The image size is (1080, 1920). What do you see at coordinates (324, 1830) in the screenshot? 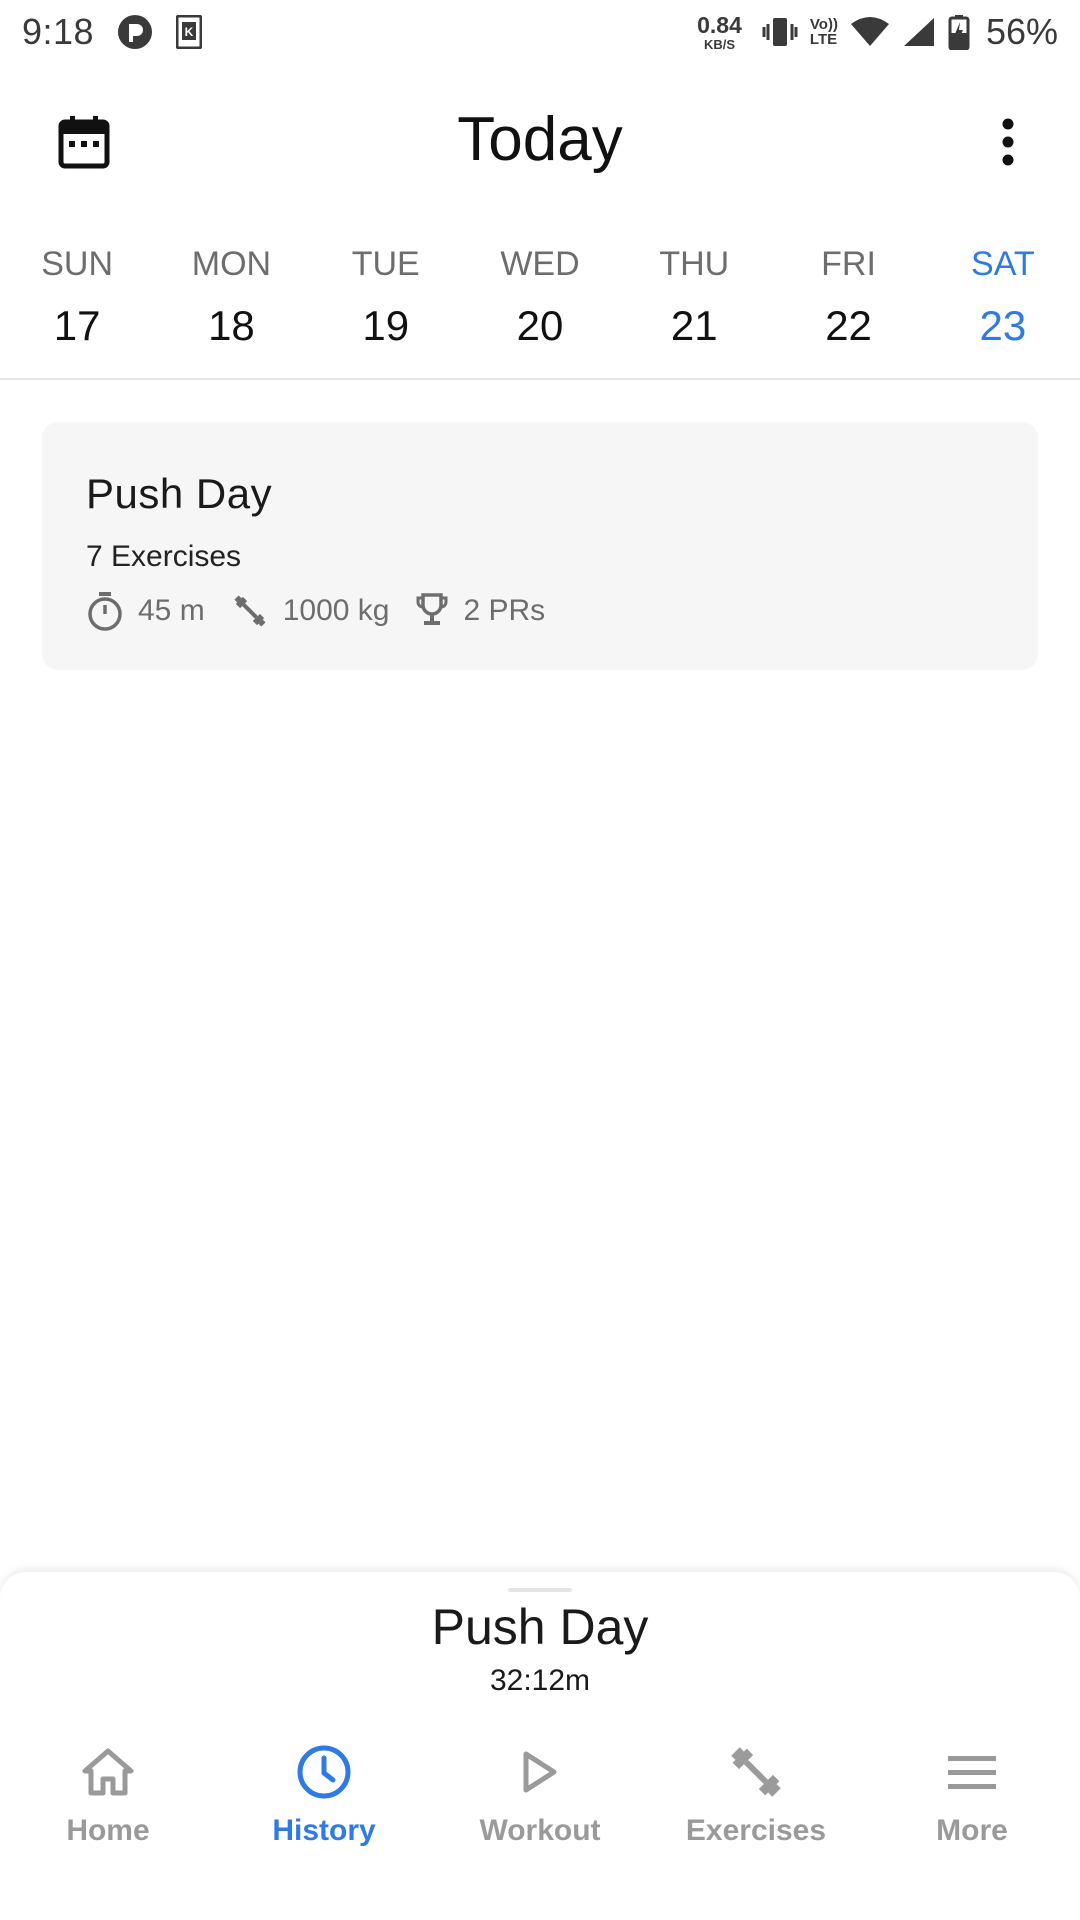
I see `nav-label: History` at bounding box center [324, 1830].